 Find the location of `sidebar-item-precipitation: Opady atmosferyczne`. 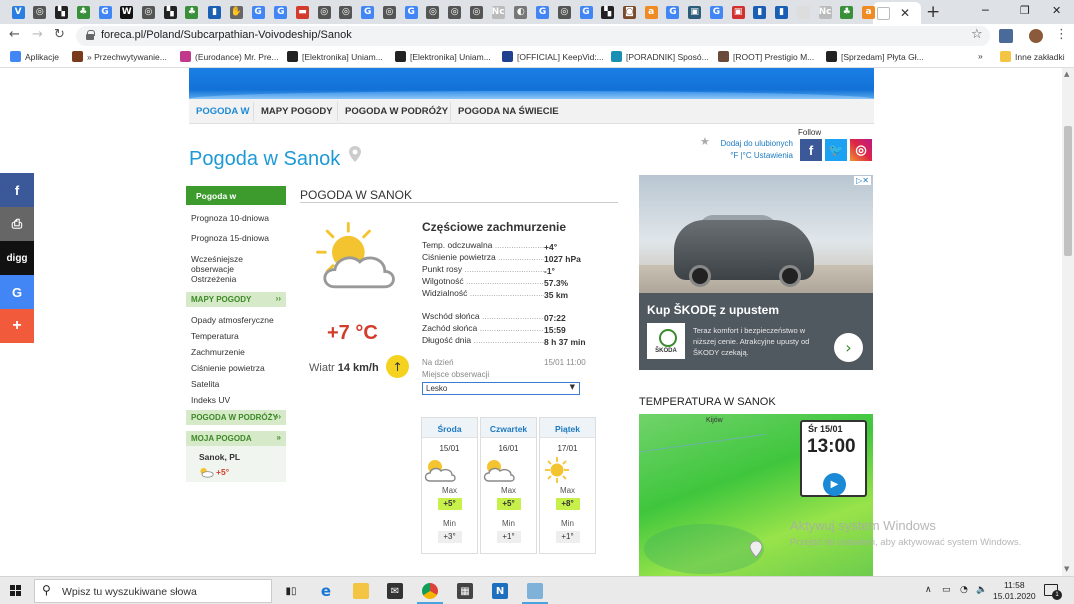

sidebar-item-precipitation: Opady atmosferyczne is located at coordinates (232, 320).